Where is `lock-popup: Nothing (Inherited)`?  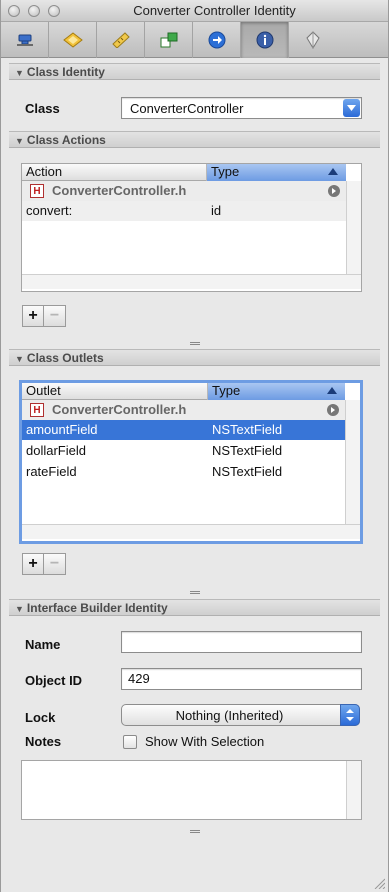 lock-popup: Nothing (Inherited) is located at coordinates (240, 715).